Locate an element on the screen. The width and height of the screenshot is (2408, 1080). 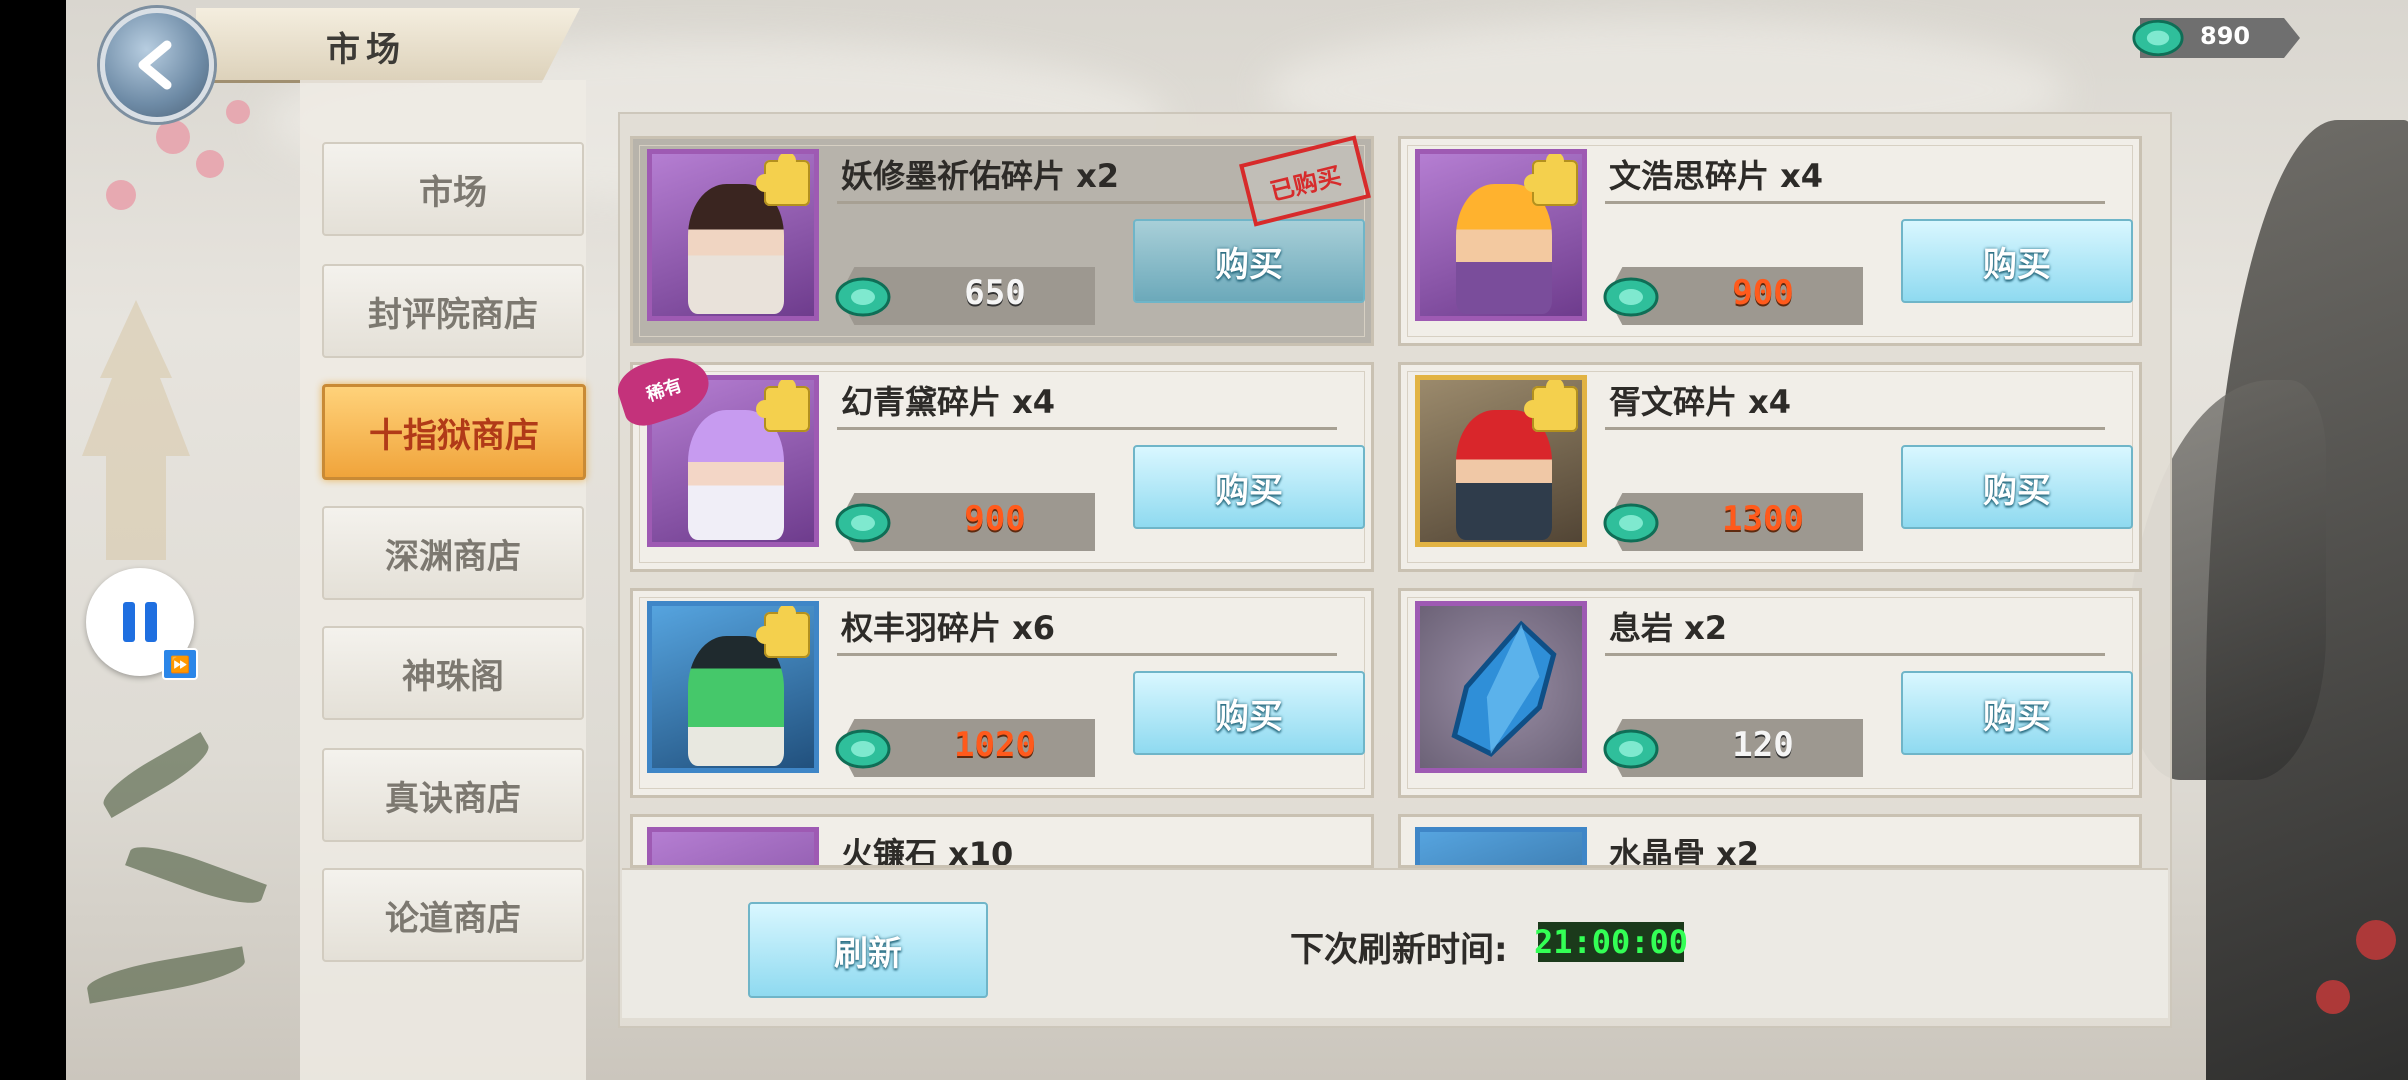
item-name: 火镰石 x10 is located at coordinates (927, 851).